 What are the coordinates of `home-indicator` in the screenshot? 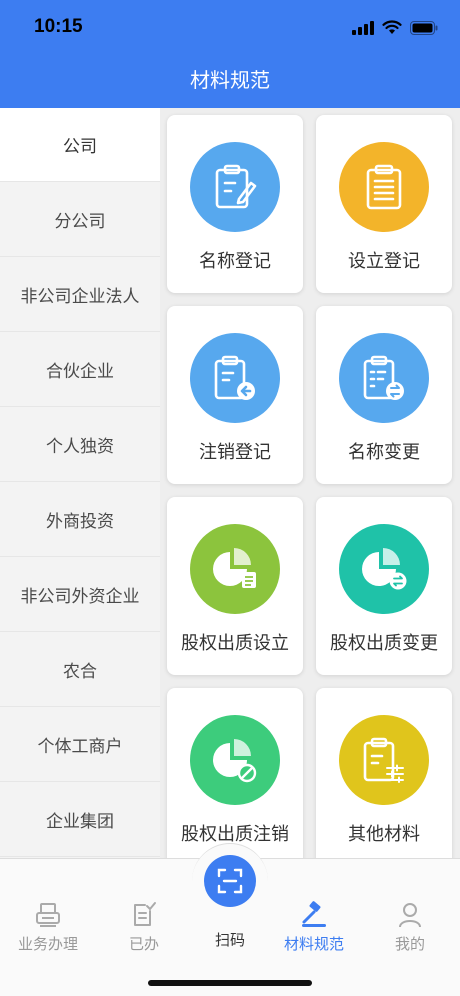 It's located at (230, 983).